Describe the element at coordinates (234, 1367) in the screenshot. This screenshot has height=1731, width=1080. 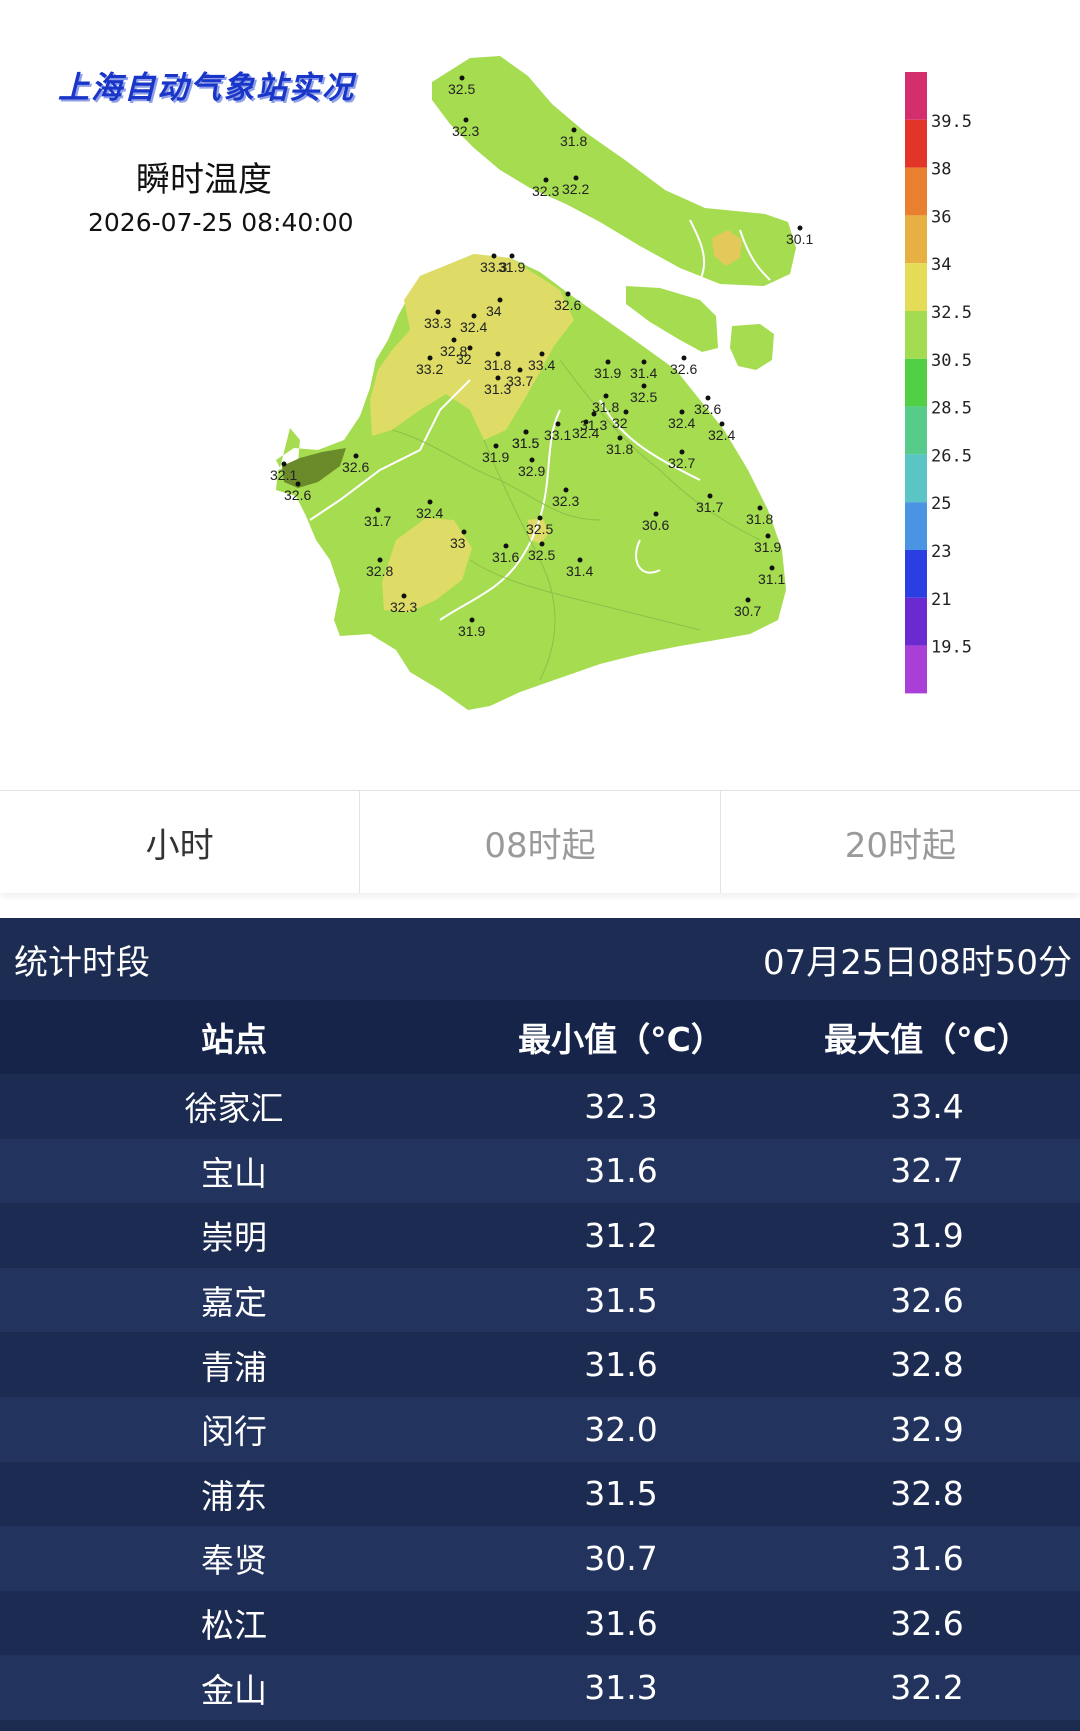
I see `station-name-cell: 青浦` at that location.